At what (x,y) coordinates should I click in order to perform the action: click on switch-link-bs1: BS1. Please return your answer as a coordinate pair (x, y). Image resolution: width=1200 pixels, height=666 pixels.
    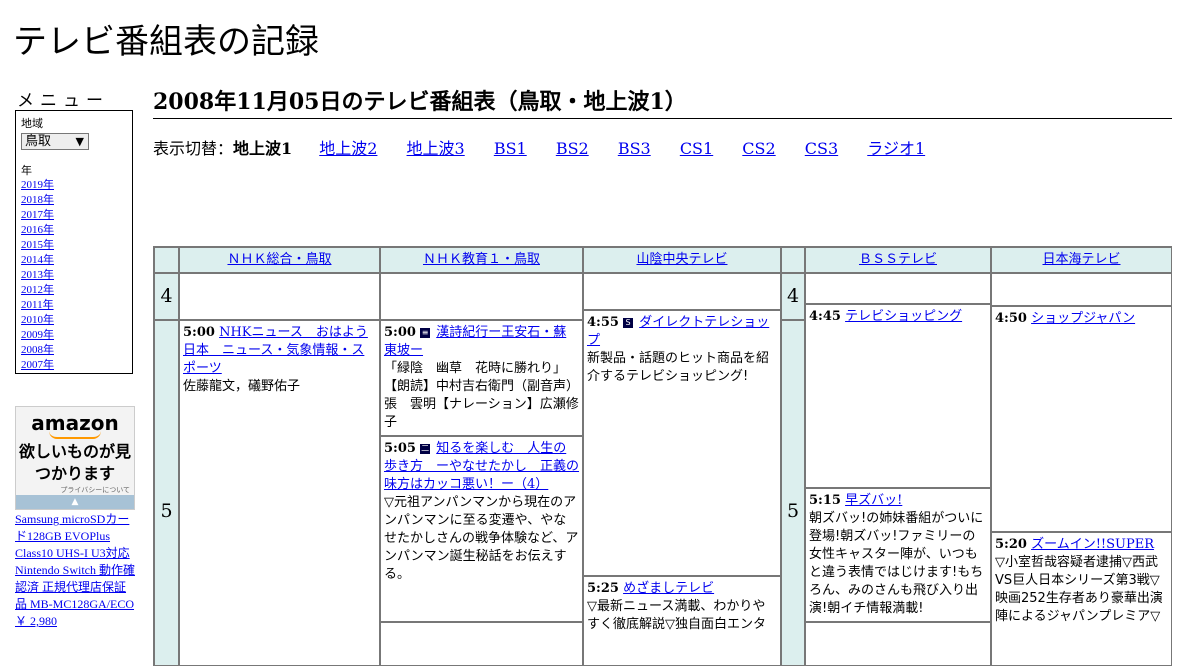
    Looking at the image, I should click on (510, 148).